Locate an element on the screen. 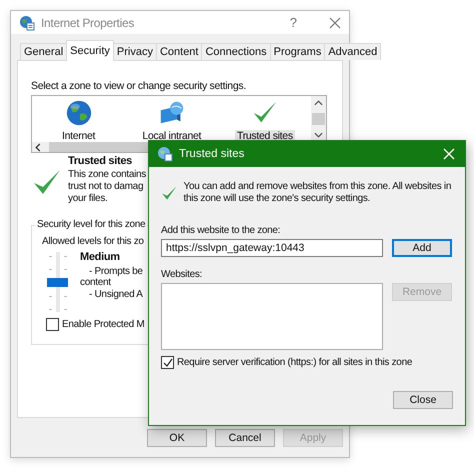  allowed-levels-label: Allowed levels for this zo is located at coordinates (93, 241).